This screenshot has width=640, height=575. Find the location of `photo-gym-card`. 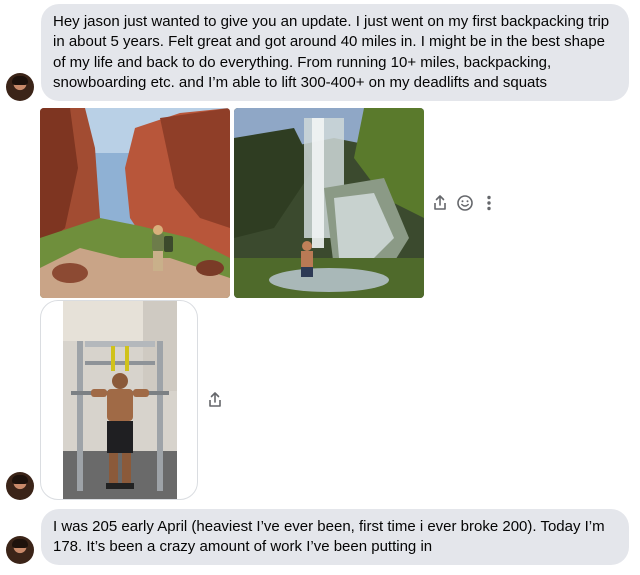

photo-gym-card is located at coordinates (119, 400).